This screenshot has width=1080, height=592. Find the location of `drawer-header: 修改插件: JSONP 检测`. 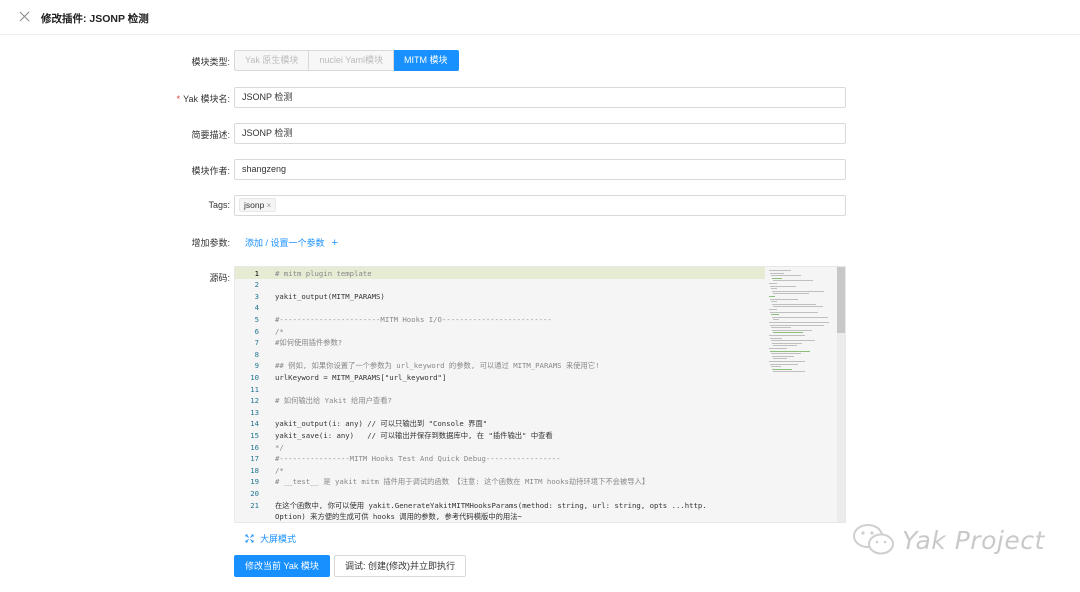

drawer-header: 修改插件: JSONP 检测 is located at coordinates (540, 17).